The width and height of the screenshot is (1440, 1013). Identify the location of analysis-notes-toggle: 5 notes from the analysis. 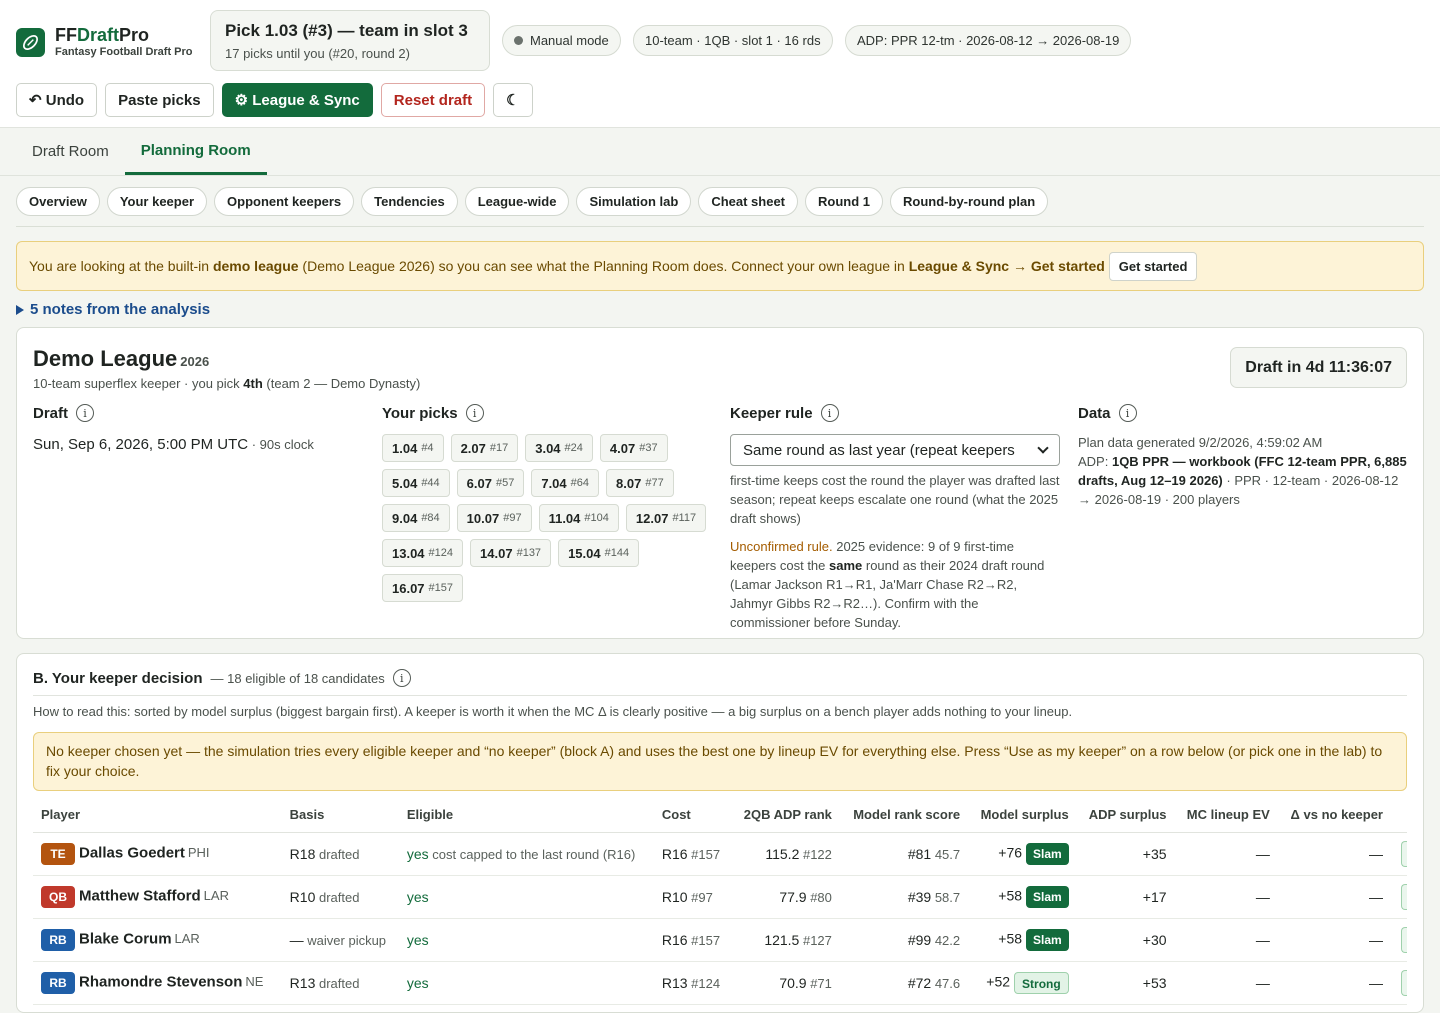
(113, 309).